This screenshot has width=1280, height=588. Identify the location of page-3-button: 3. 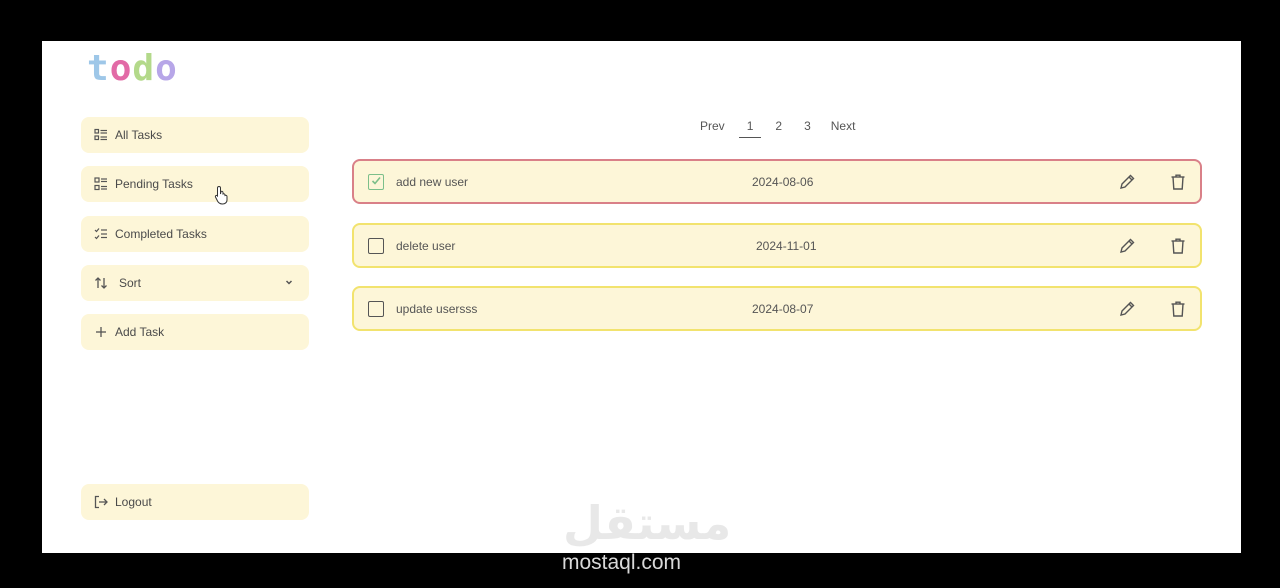
(807, 128).